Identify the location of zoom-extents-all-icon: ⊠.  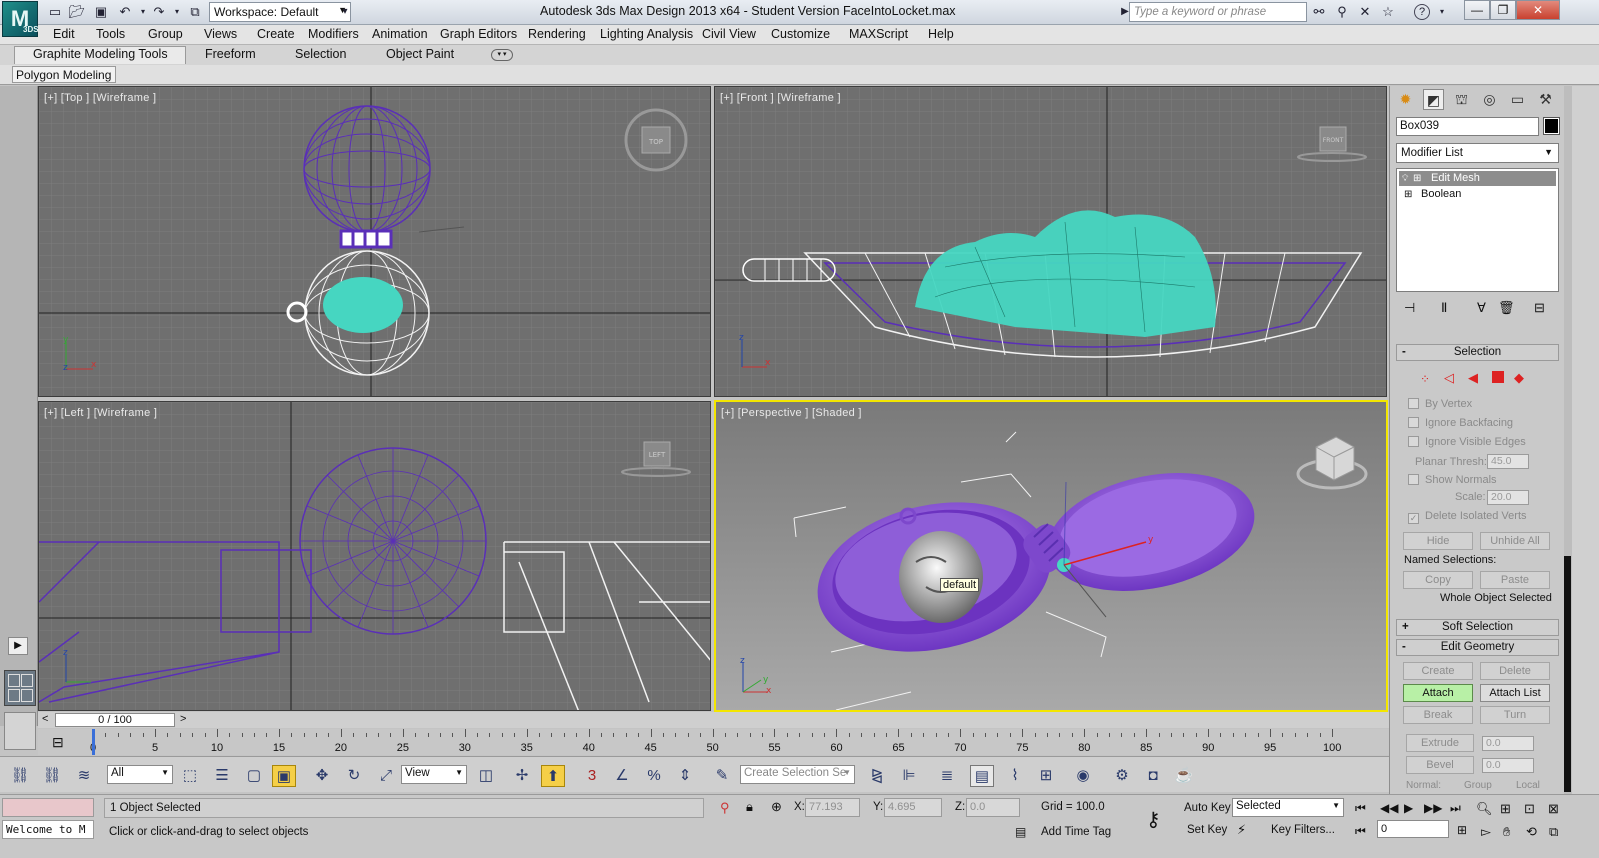
(1553, 809).